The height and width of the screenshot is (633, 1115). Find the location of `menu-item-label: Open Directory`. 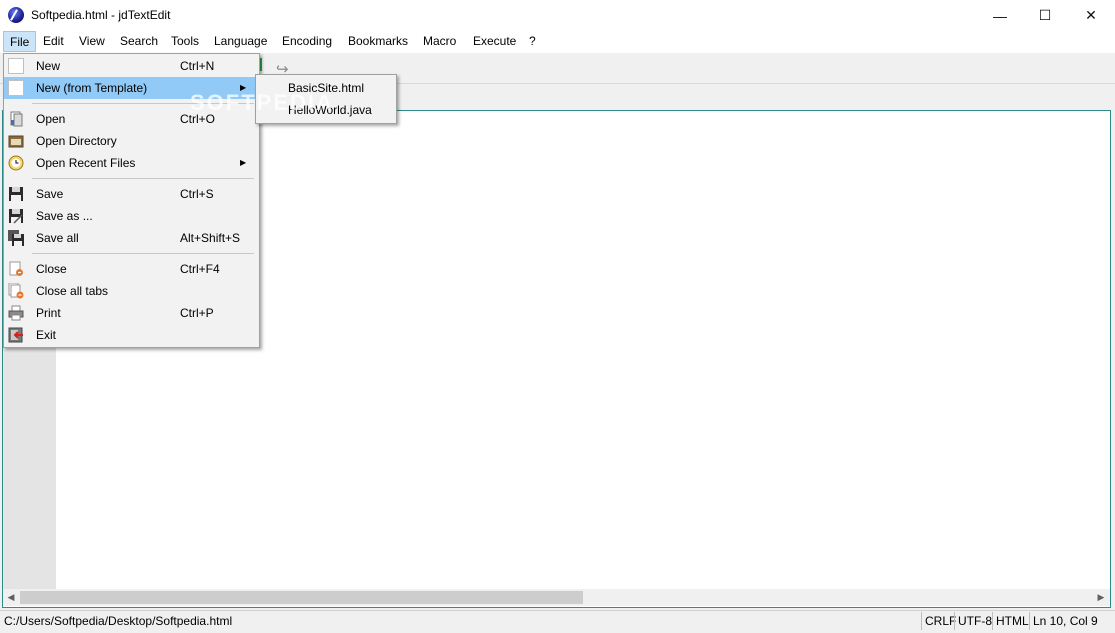

menu-item-label: Open Directory is located at coordinates (76, 141).